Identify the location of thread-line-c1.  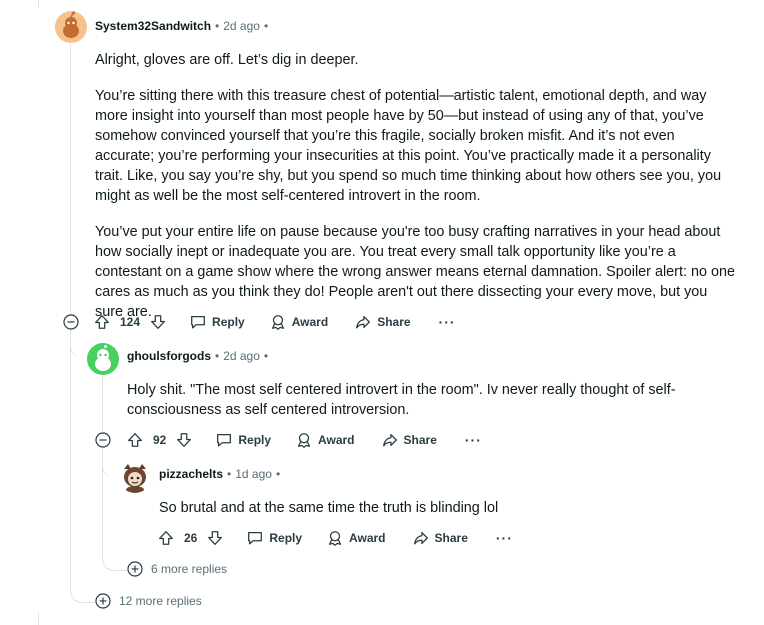
(70, 180).